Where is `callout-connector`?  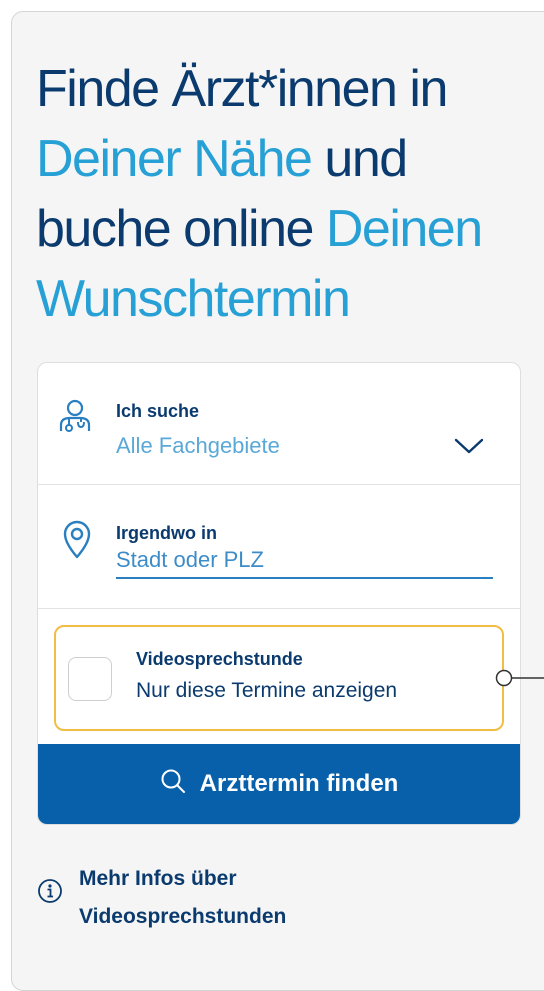
callout-connector is located at coordinates (519, 678).